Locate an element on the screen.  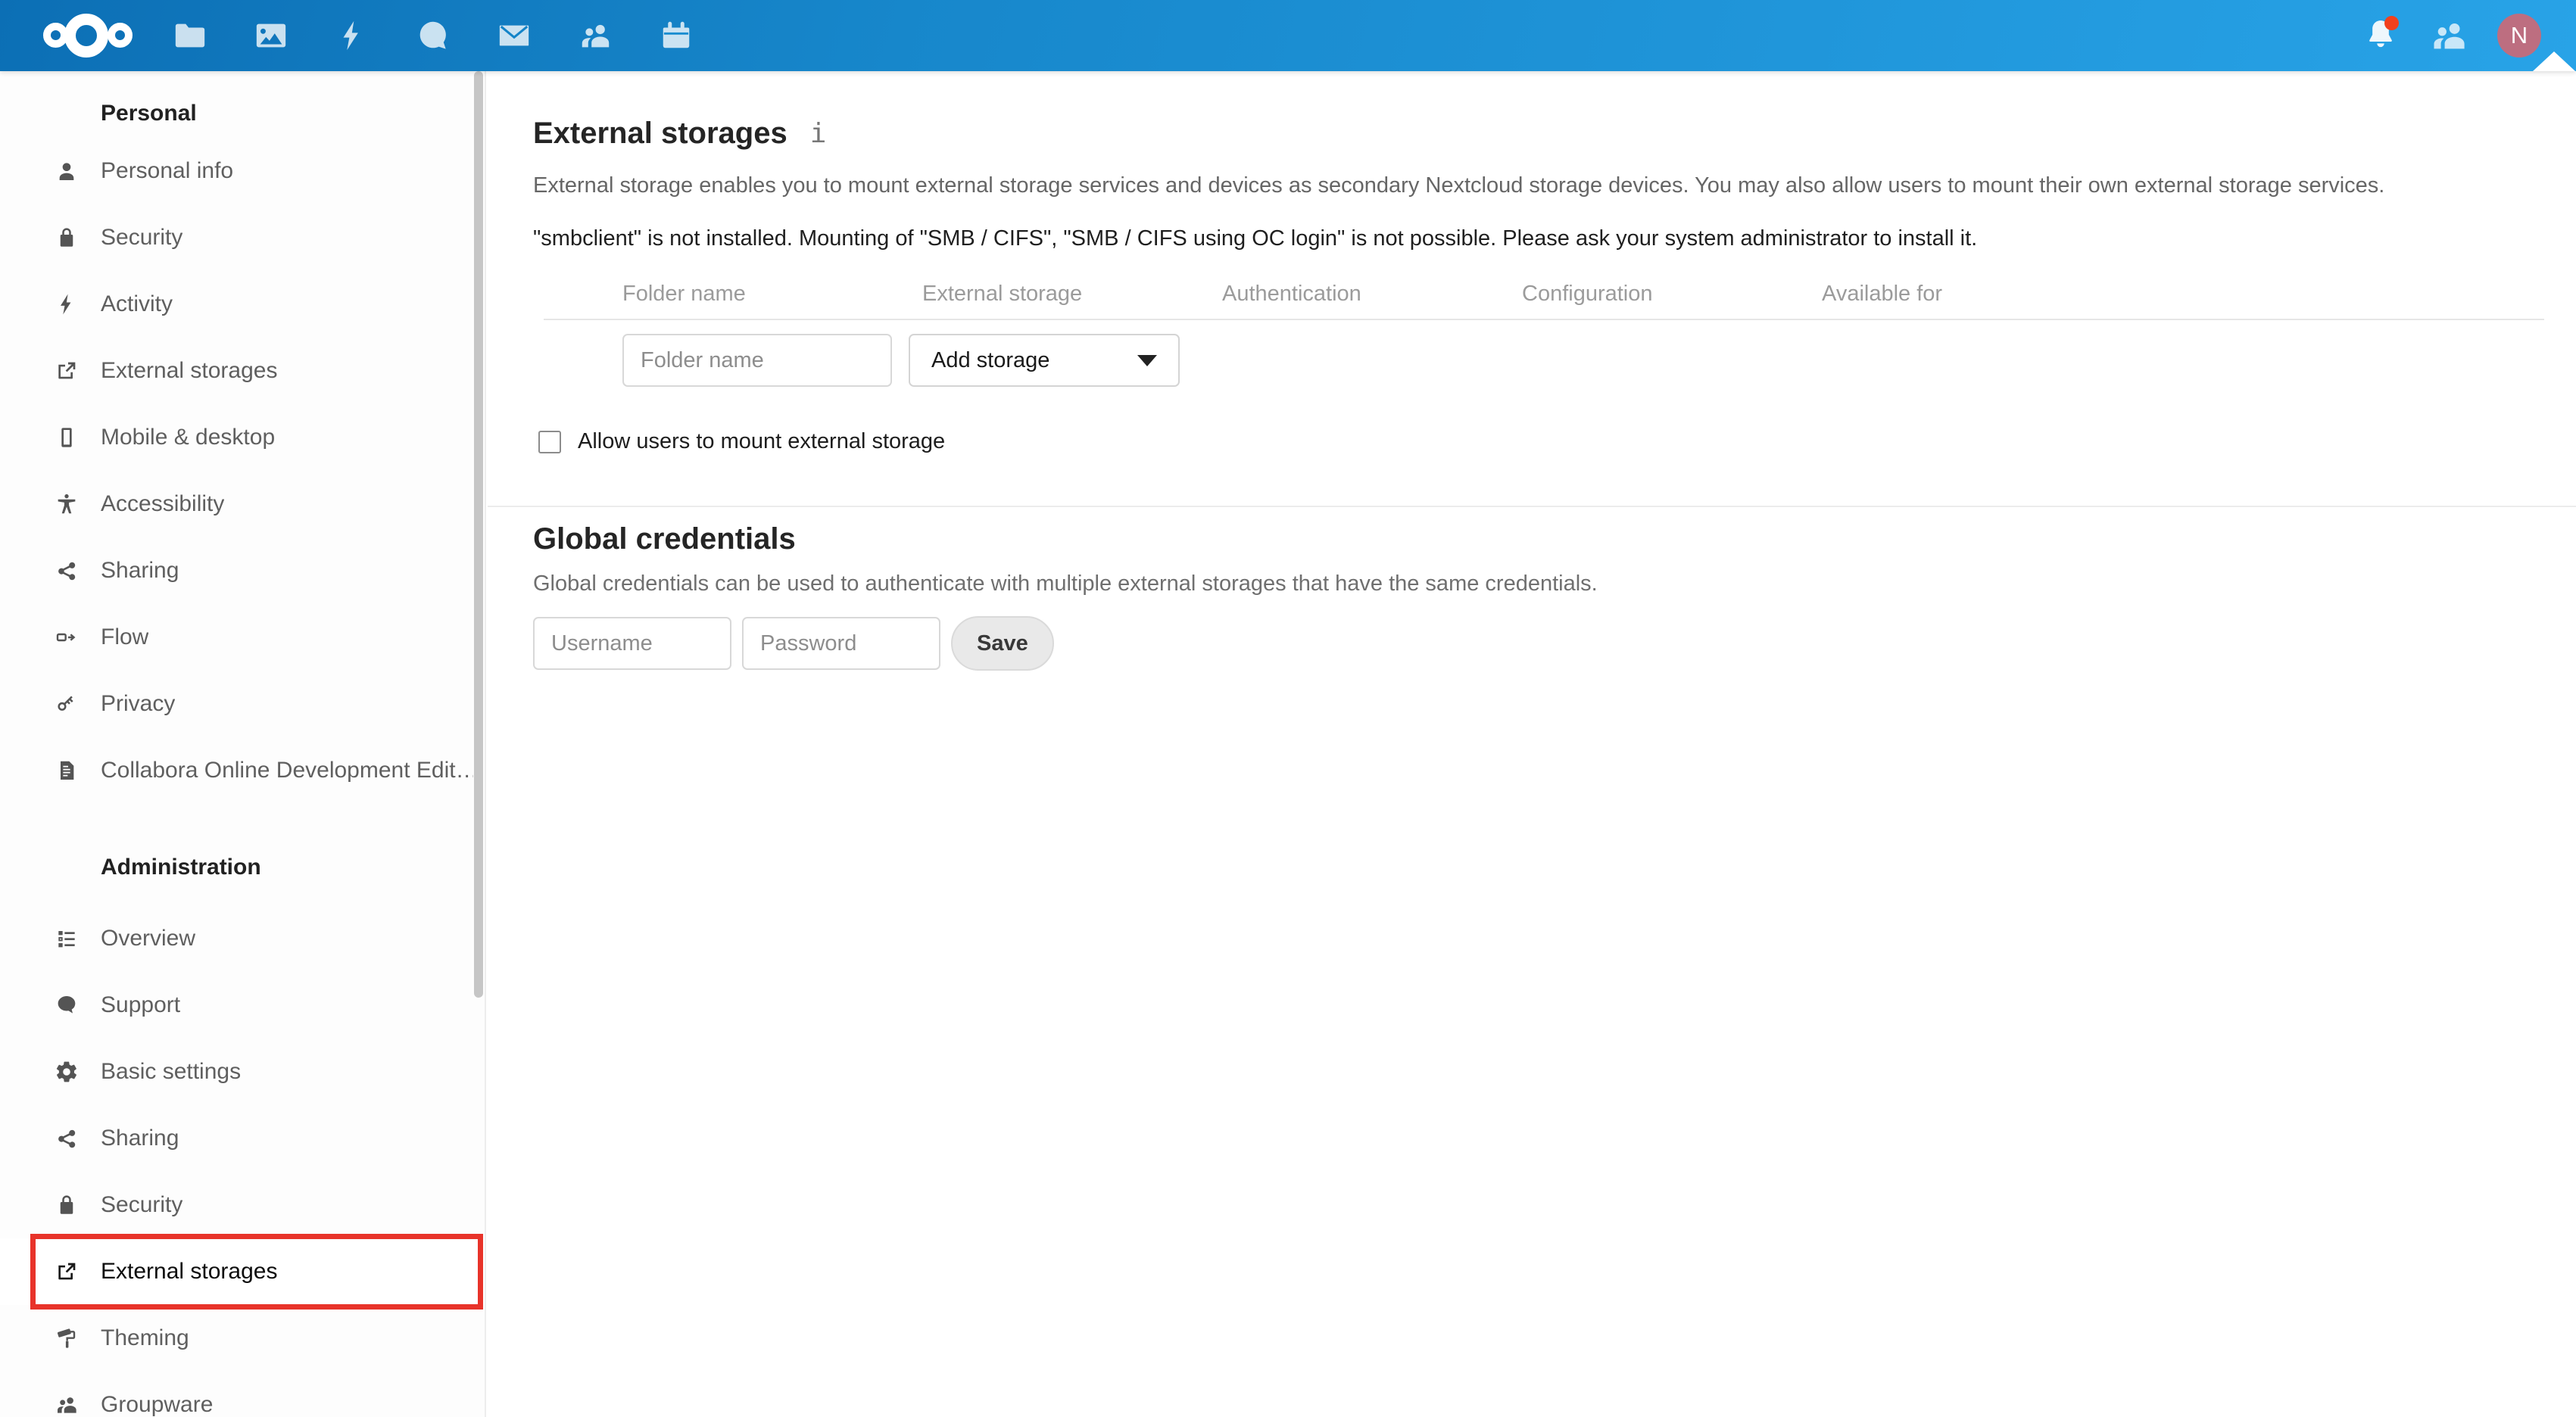
allow-mount-checkbox is located at coordinates (549, 441).